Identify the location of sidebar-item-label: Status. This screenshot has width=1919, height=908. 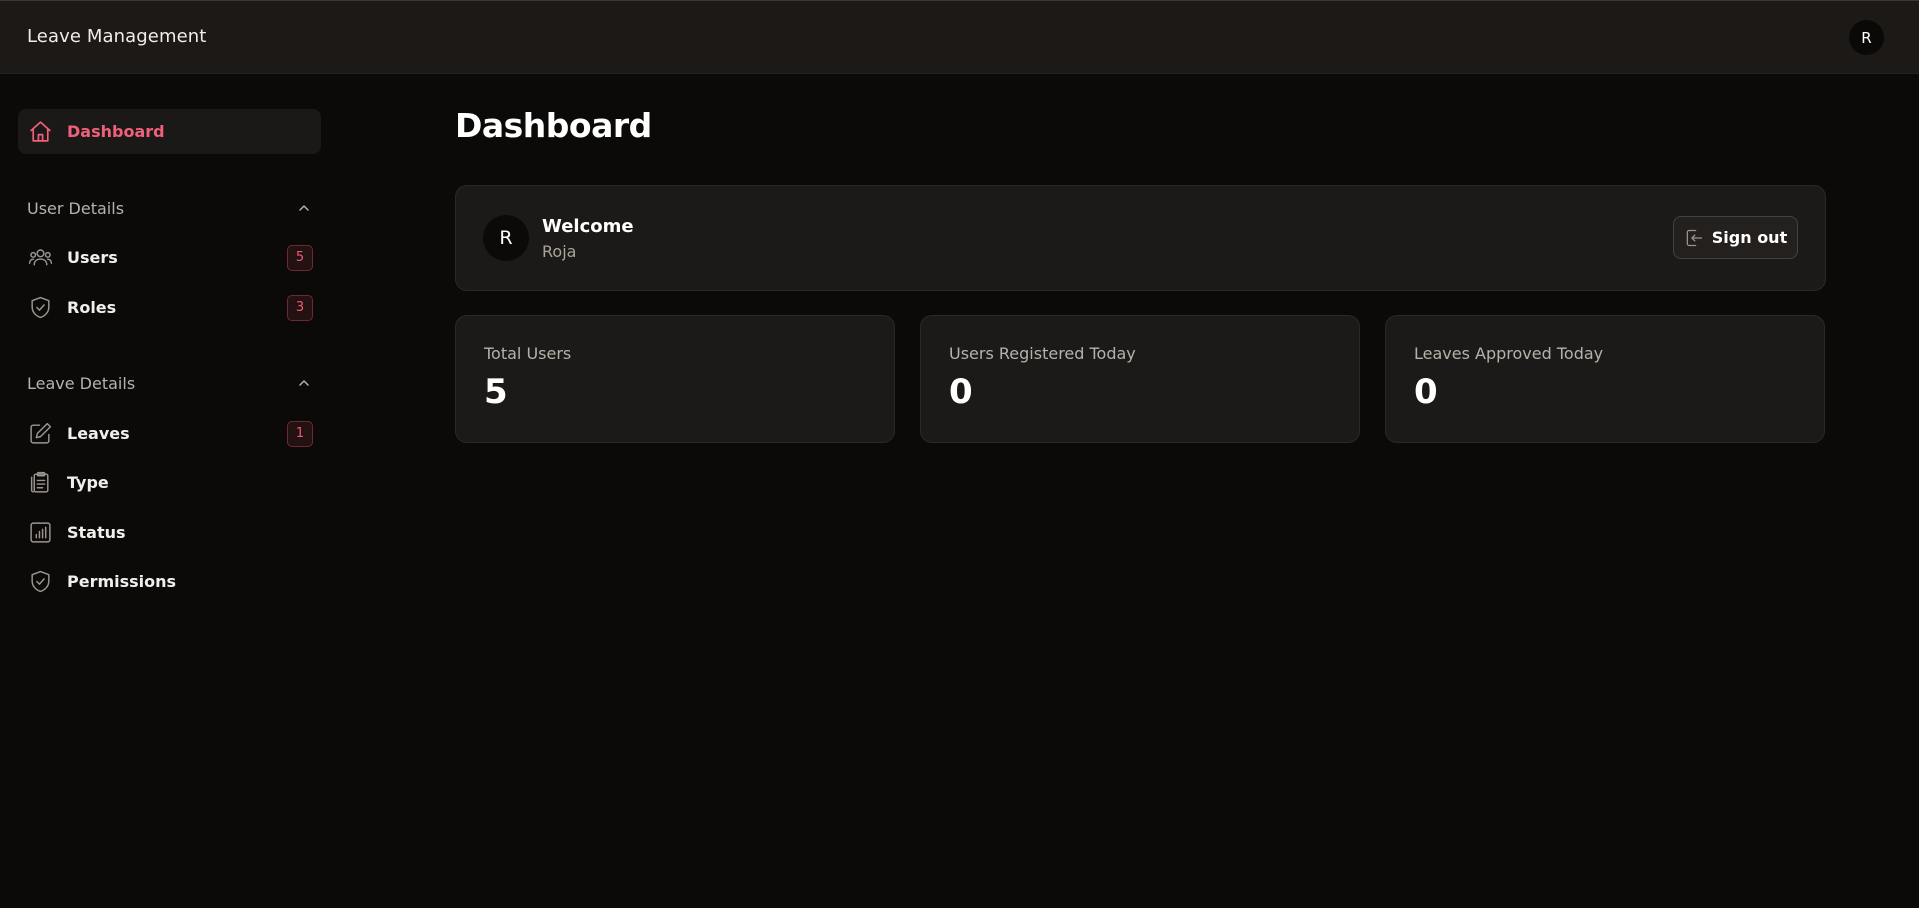
(96, 532).